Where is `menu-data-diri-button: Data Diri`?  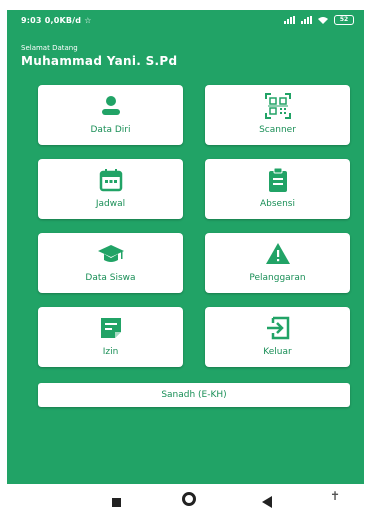 menu-data-diri-button: Data Diri is located at coordinates (110, 115).